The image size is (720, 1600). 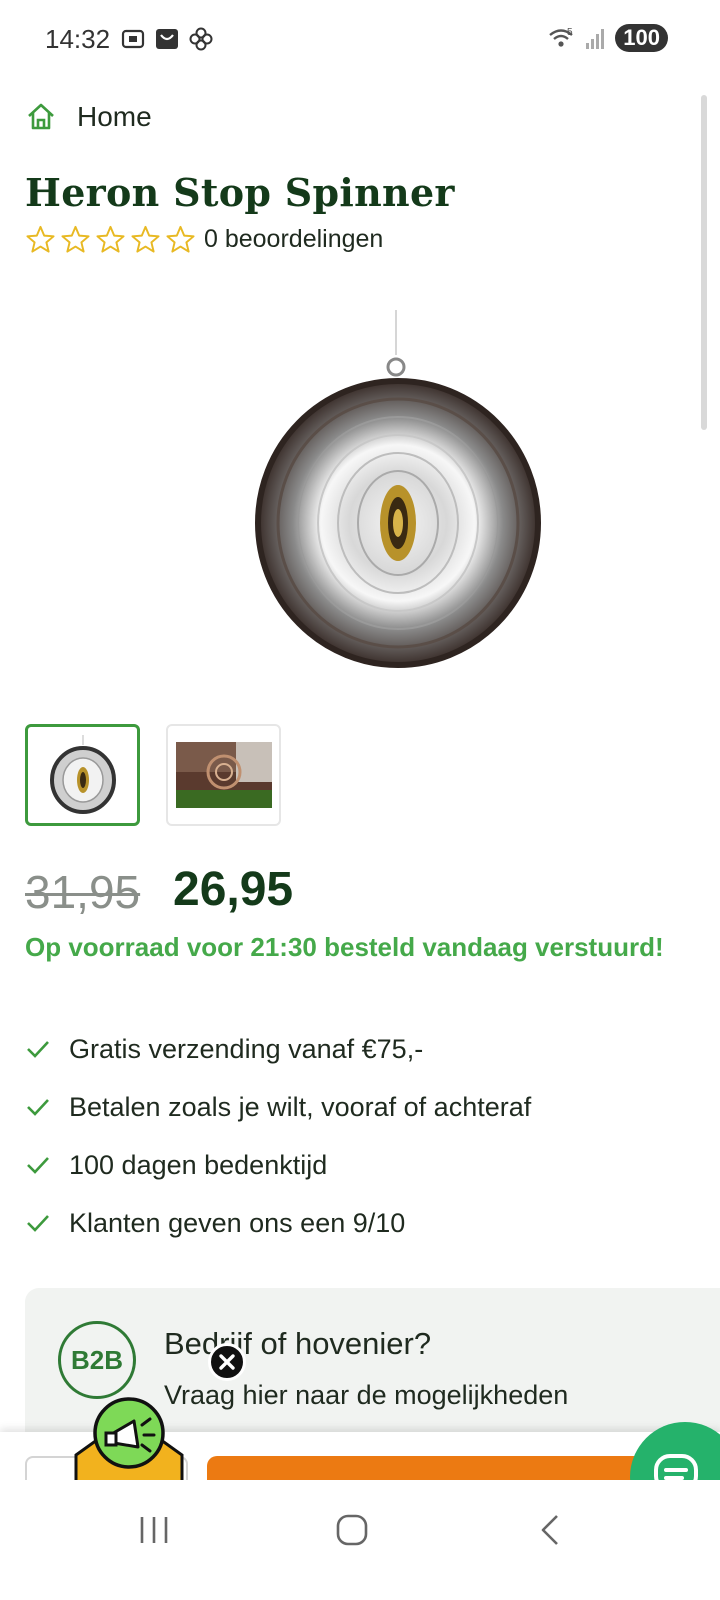 What do you see at coordinates (298, 1343) in the screenshot?
I see `b2b-title: Bedrijf of hovenier?` at bounding box center [298, 1343].